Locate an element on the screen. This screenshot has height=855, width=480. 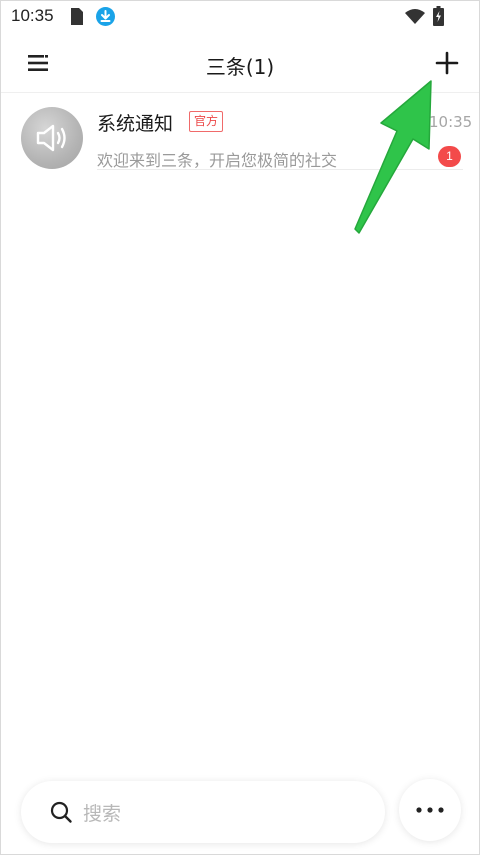
more-dots-icon is located at coordinates (430, 810).